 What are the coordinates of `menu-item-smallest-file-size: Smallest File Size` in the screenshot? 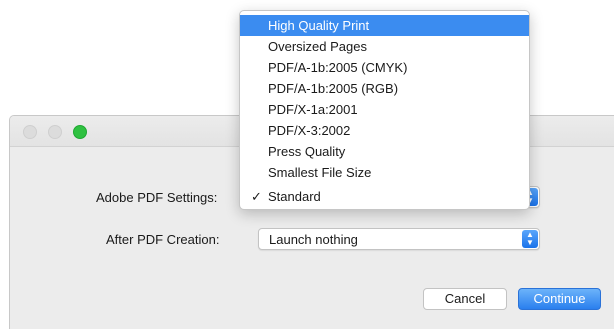 It's located at (384, 172).